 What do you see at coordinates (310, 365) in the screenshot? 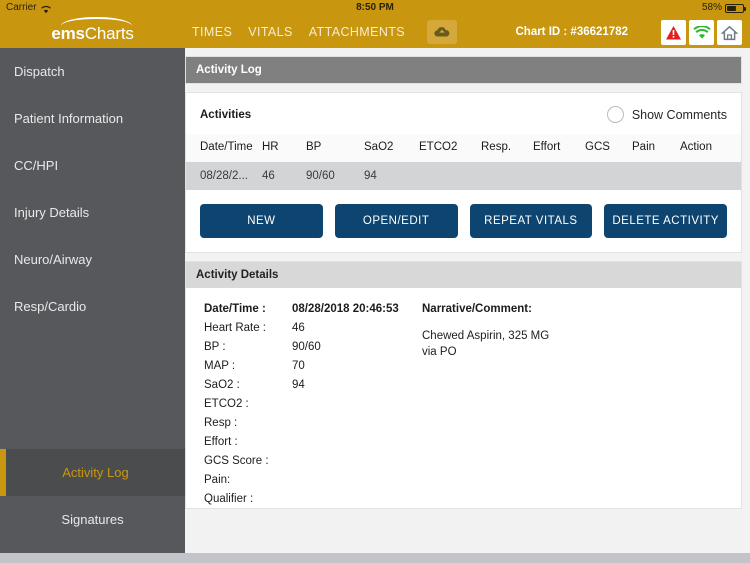
I see `detail-row-map: MAP : 70` at bounding box center [310, 365].